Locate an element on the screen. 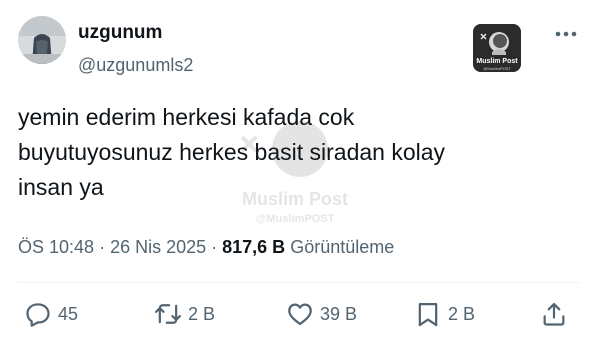 The width and height of the screenshot is (597, 344). reply-button: 45 is located at coordinates (51, 314).